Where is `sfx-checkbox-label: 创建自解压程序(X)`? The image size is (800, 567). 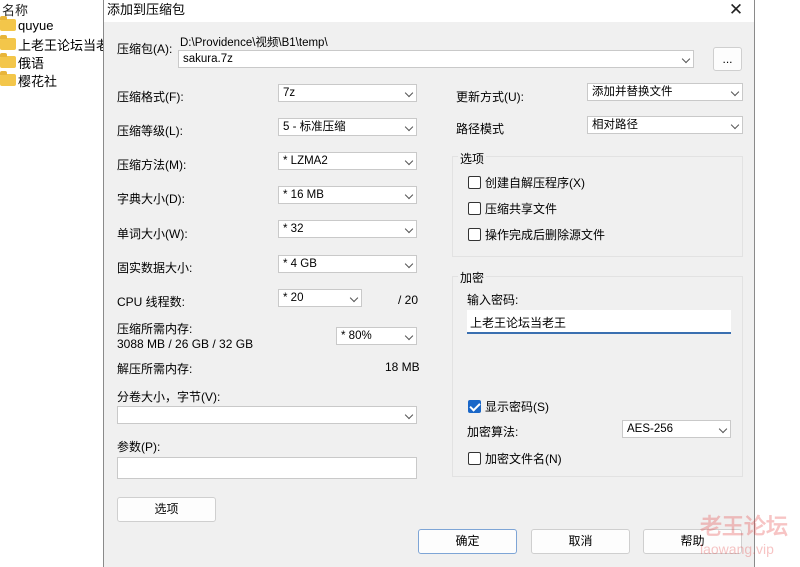 sfx-checkbox-label: 创建自解压程序(X) is located at coordinates (535, 183).